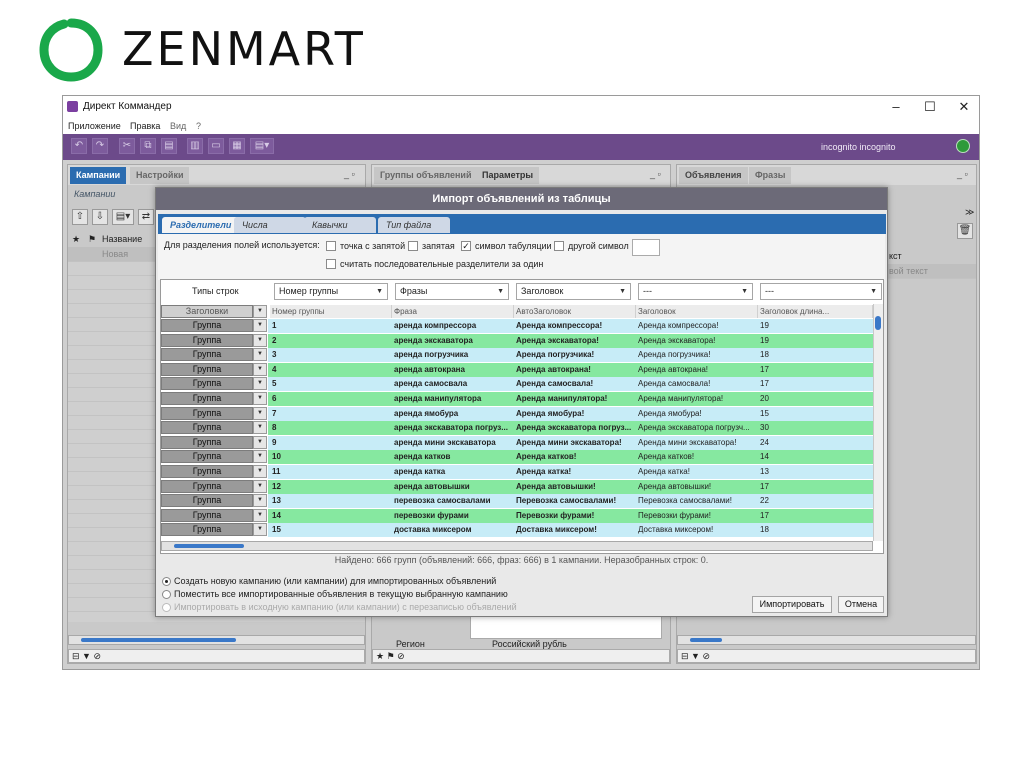 This screenshot has width=1024, height=768. Describe the element at coordinates (466, 246) in the screenshot. I see `checkbox-tab: ✓` at that location.